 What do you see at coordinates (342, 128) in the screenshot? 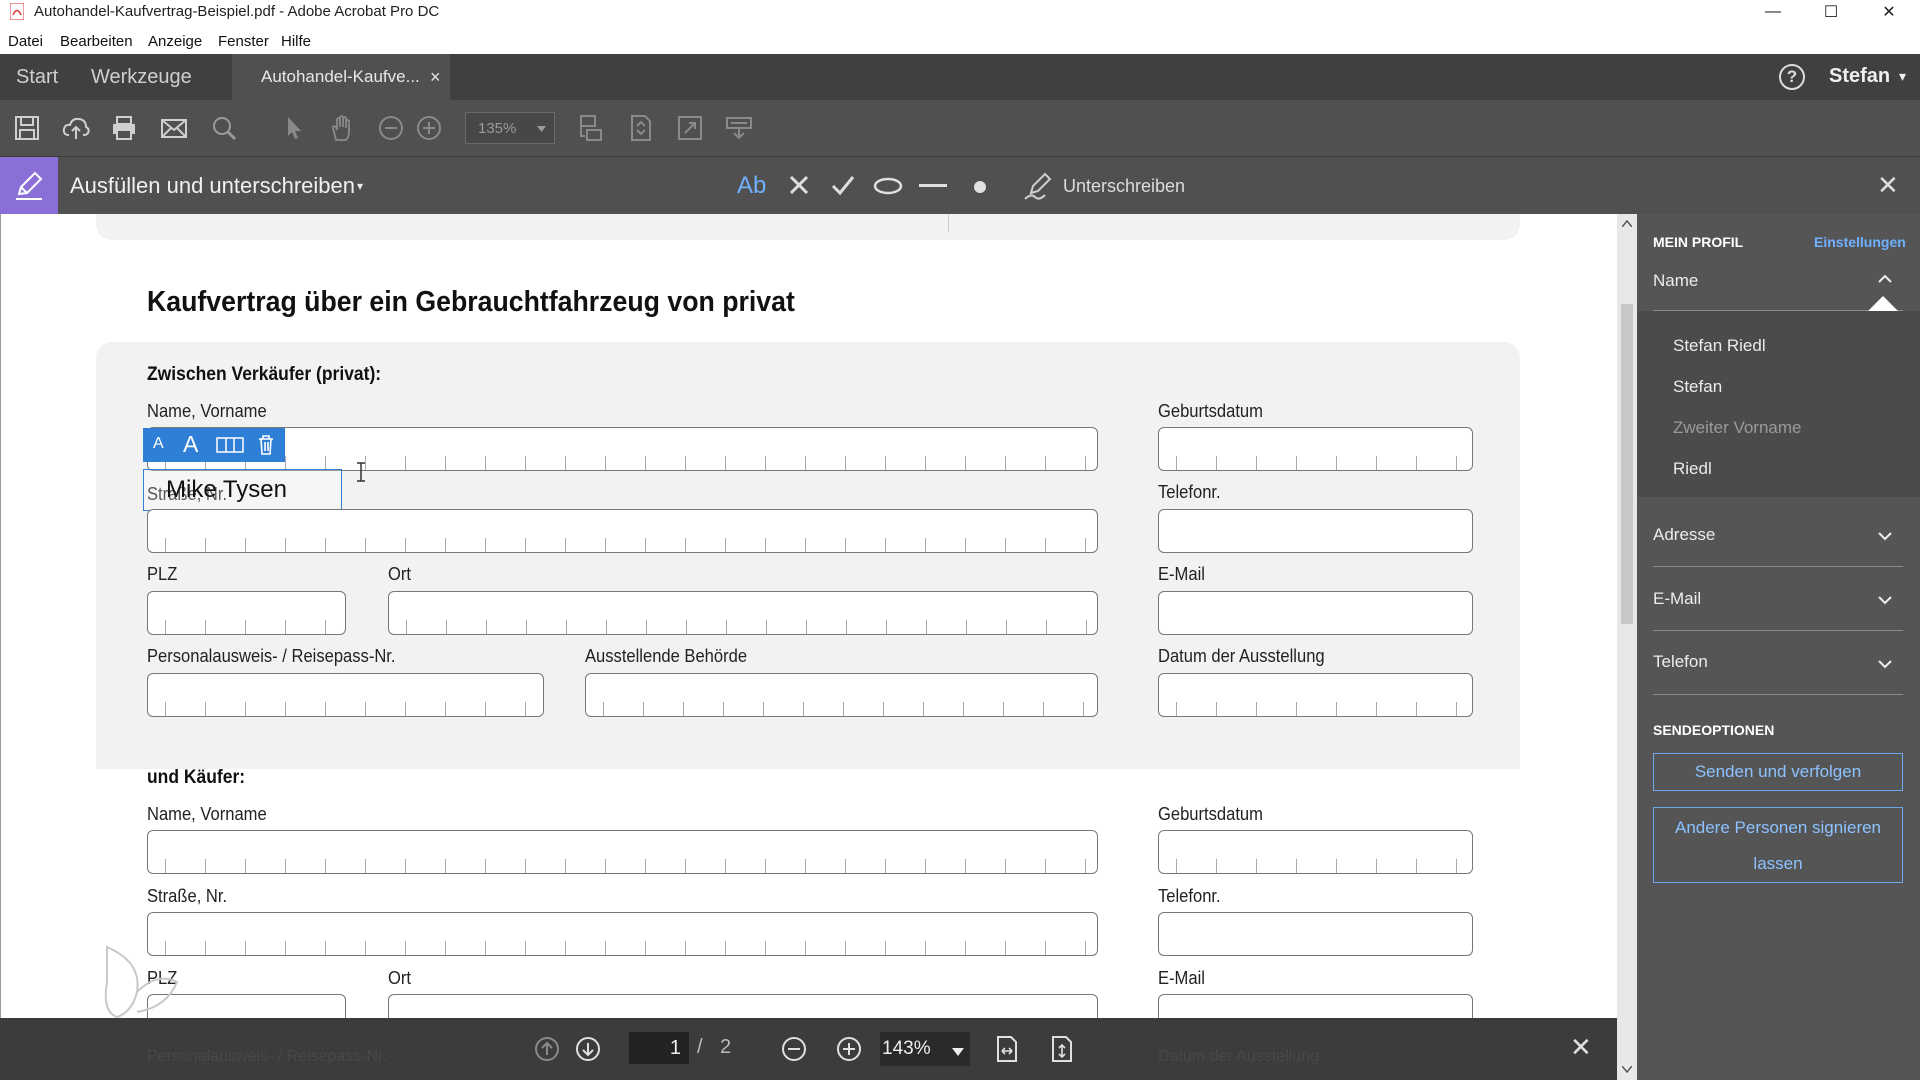
I see `hand-icon` at bounding box center [342, 128].